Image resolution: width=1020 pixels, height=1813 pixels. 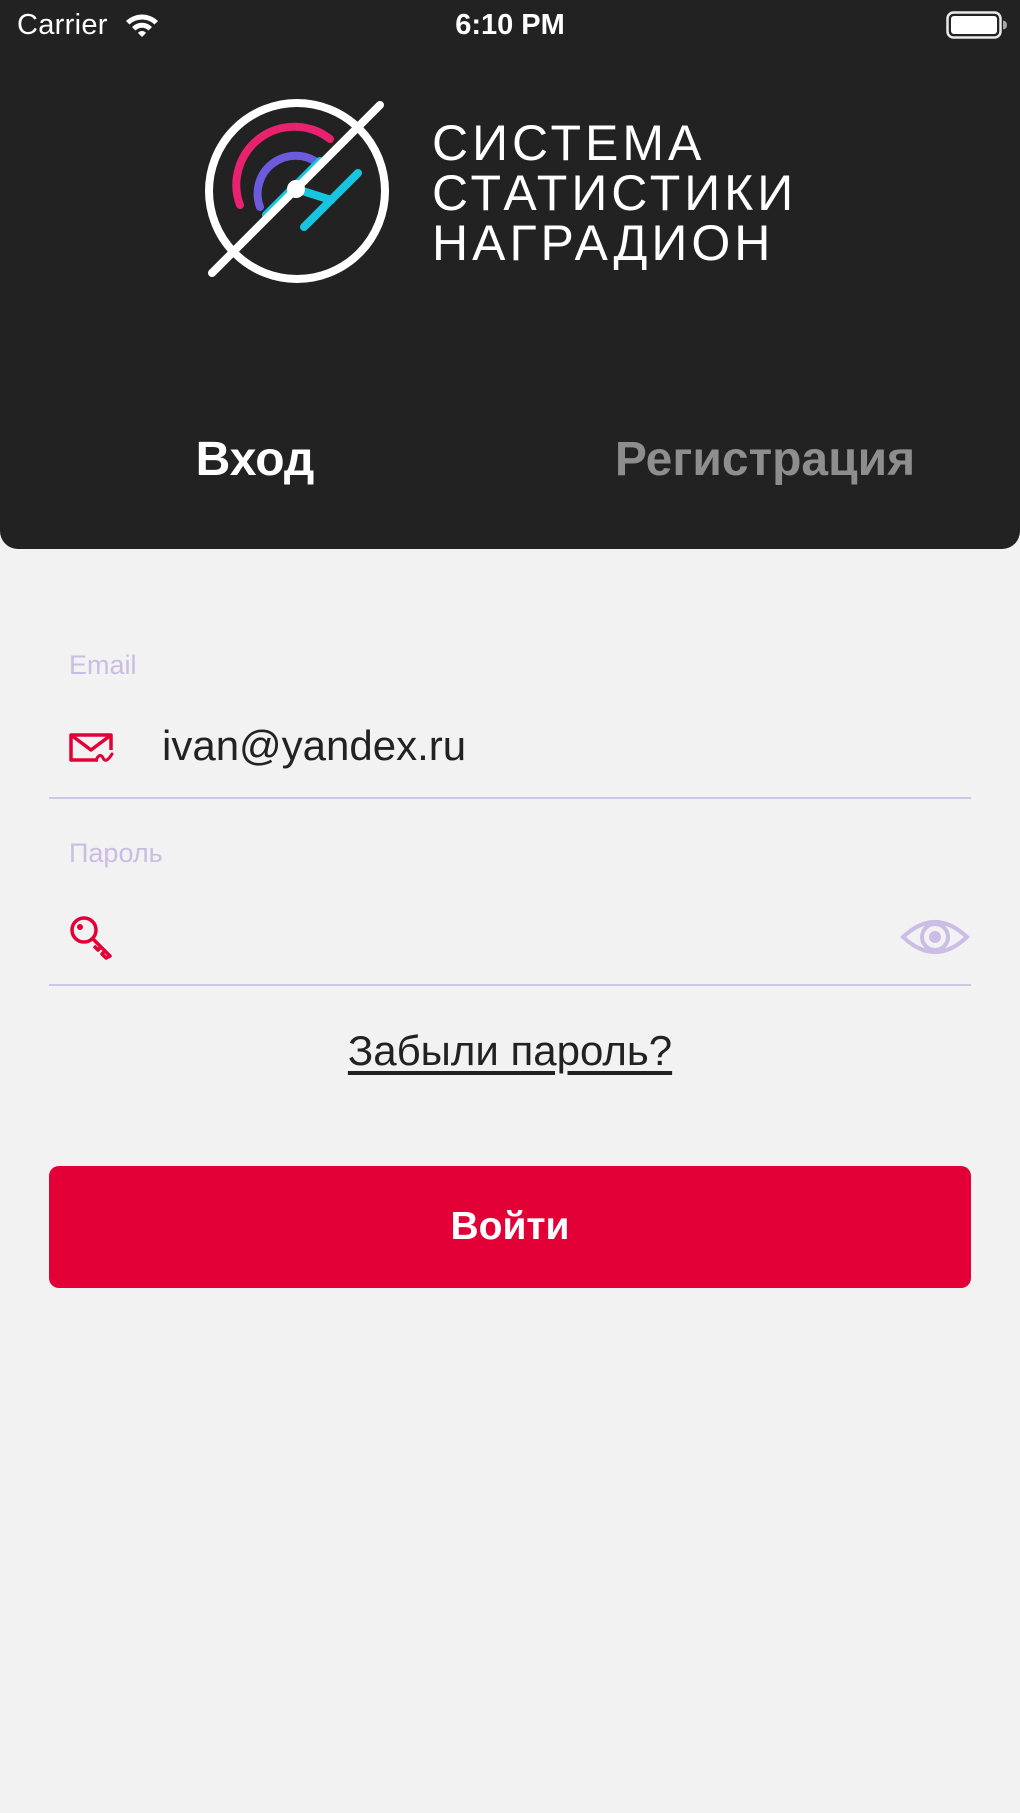 I want to click on login-button-label: Войти, so click(x=510, y=1226).